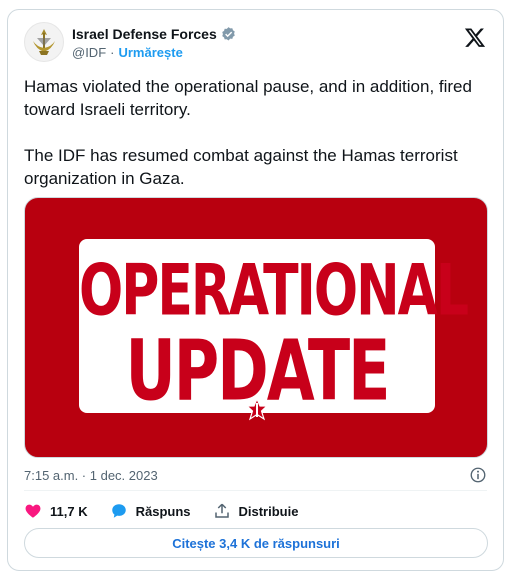  Describe the element at coordinates (255, 475) in the screenshot. I see `tweet-meta: 7:15 a.m. · 1 dec. 2023` at that location.